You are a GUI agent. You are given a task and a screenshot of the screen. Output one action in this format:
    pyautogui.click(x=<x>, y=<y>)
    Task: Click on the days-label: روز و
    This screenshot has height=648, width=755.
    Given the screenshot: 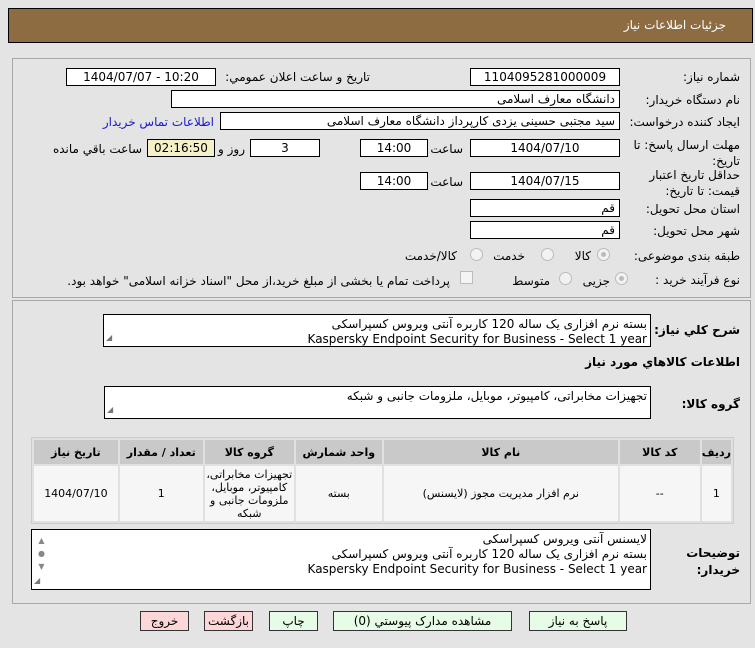 What is the action you would take?
    pyautogui.click(x=231, y=149)
    